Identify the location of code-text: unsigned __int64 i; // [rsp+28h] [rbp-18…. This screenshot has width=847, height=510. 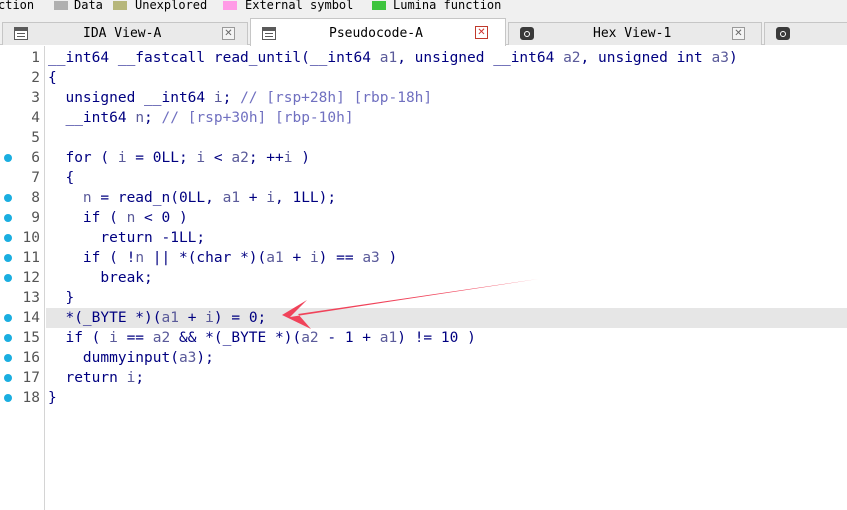
(240, 98).